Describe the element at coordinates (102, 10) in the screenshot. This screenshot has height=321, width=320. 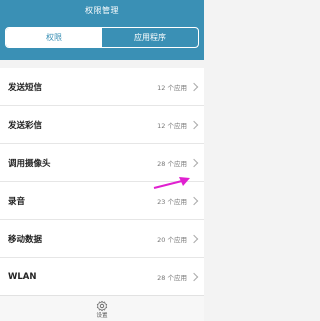
I see `page-title: 权限管理` at that location.